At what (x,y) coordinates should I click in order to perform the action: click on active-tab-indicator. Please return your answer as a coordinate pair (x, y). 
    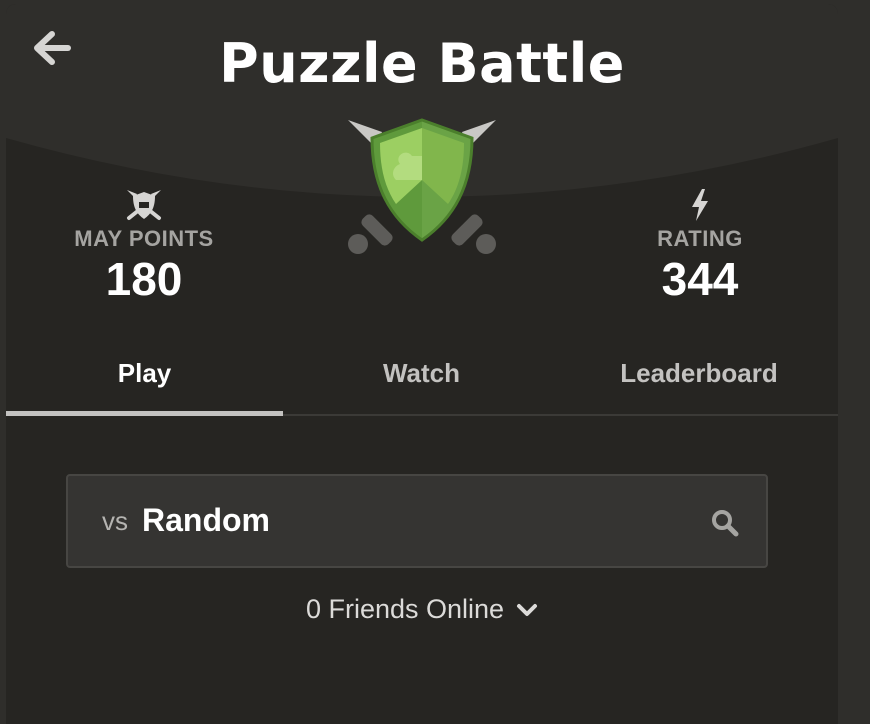
    Looking at the image, I should click on (144, 413).